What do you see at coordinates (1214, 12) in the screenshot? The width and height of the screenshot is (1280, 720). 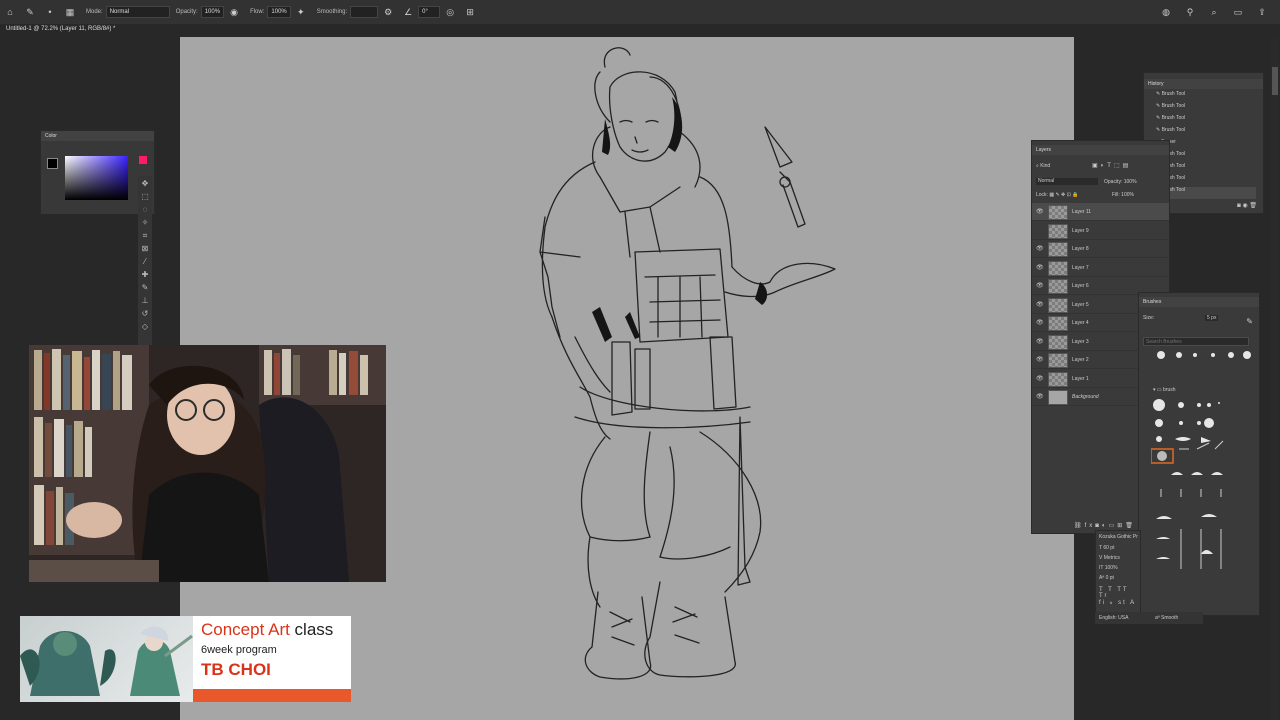 I see `search-icon: ⌕` at bounding box center [1214, 12].